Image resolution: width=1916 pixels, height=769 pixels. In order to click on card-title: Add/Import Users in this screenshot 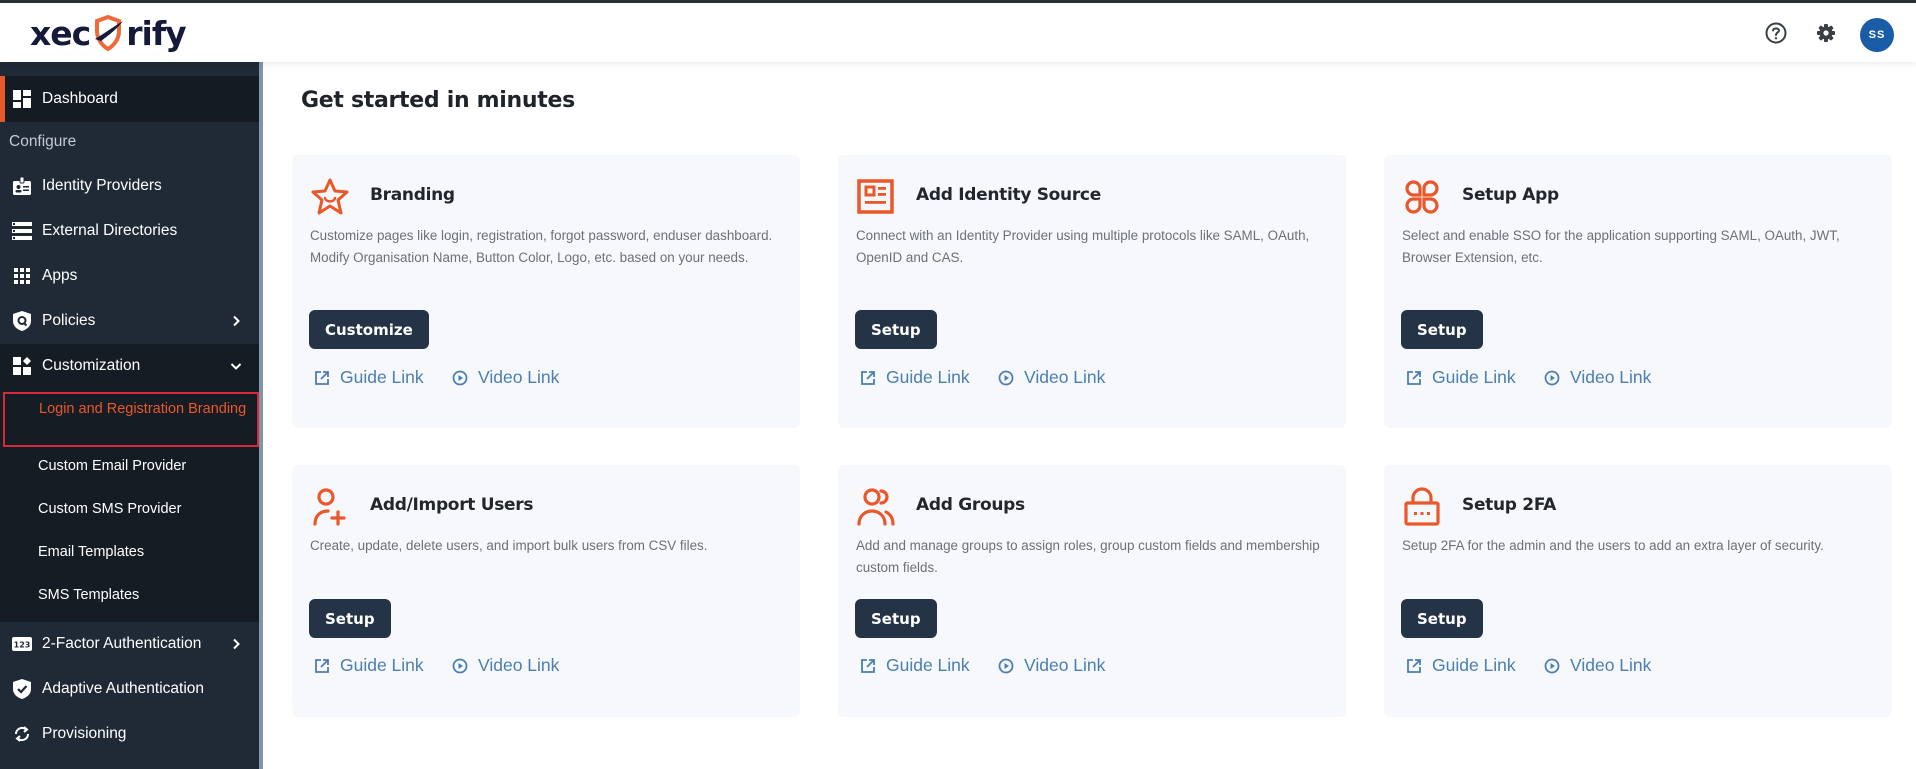, I will do `click(452, 505)`.